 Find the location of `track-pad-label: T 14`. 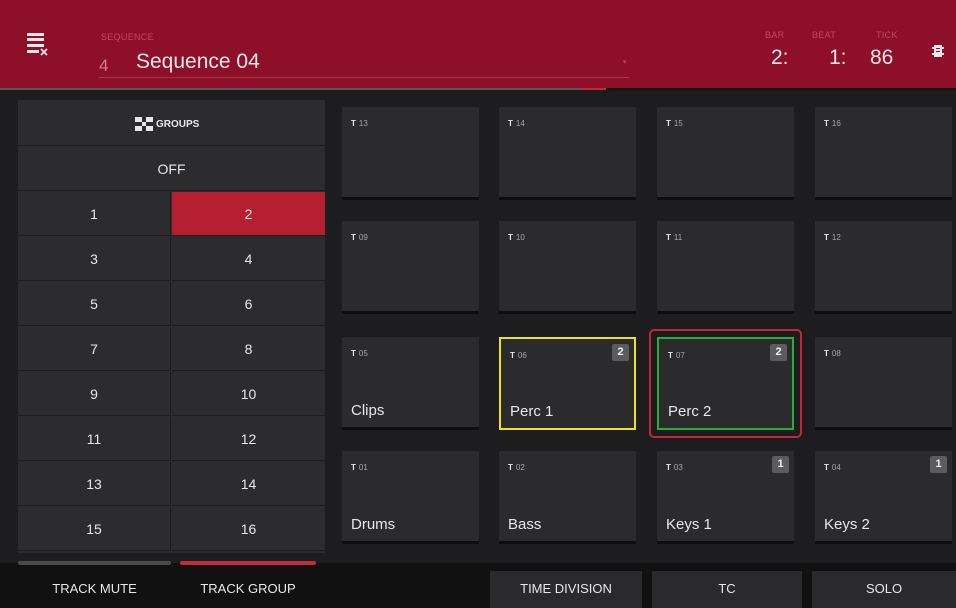

track-pad-label: T 14 is located at coordinates (516, 123).